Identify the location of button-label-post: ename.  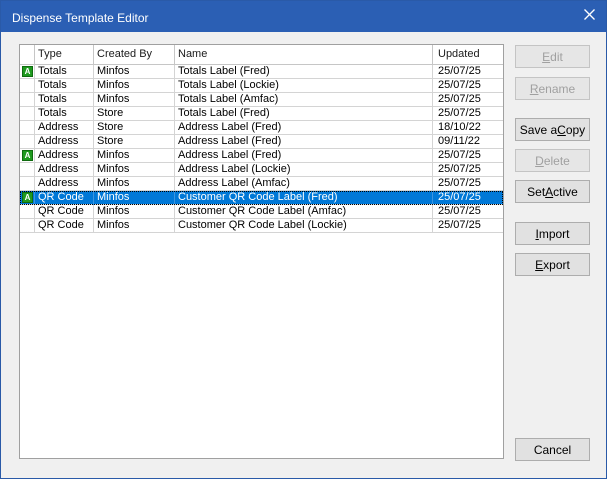
(557, 88).